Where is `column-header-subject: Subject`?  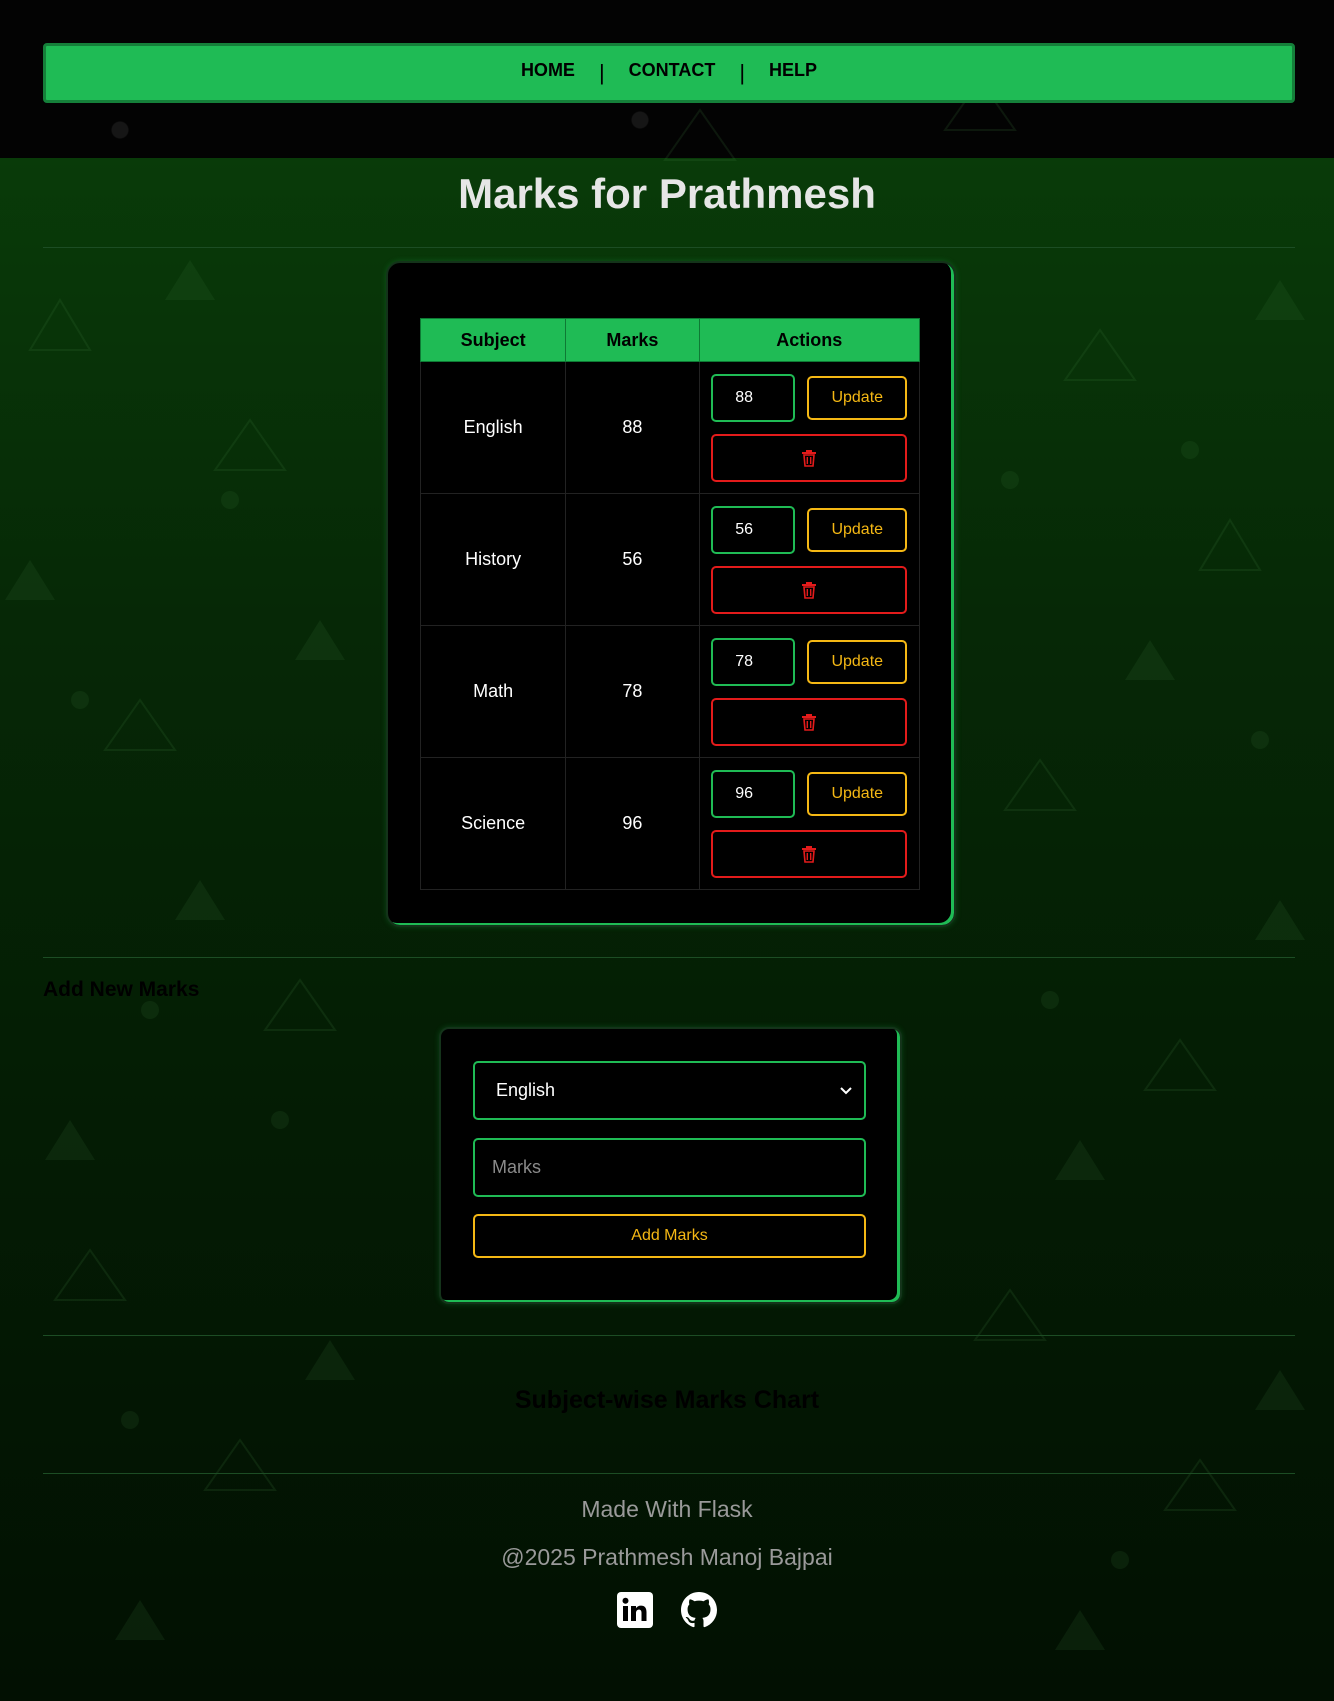 column-header-subject: Subject is located at coordinates (493, 340).